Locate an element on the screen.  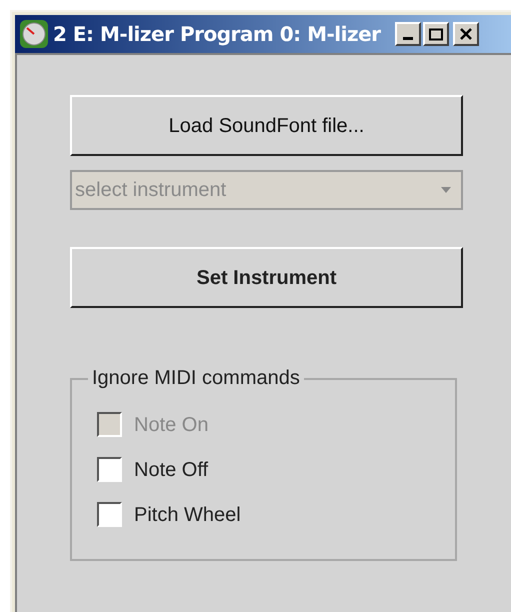
dropdown-arrow-icon is located at coordinates (446, 190).